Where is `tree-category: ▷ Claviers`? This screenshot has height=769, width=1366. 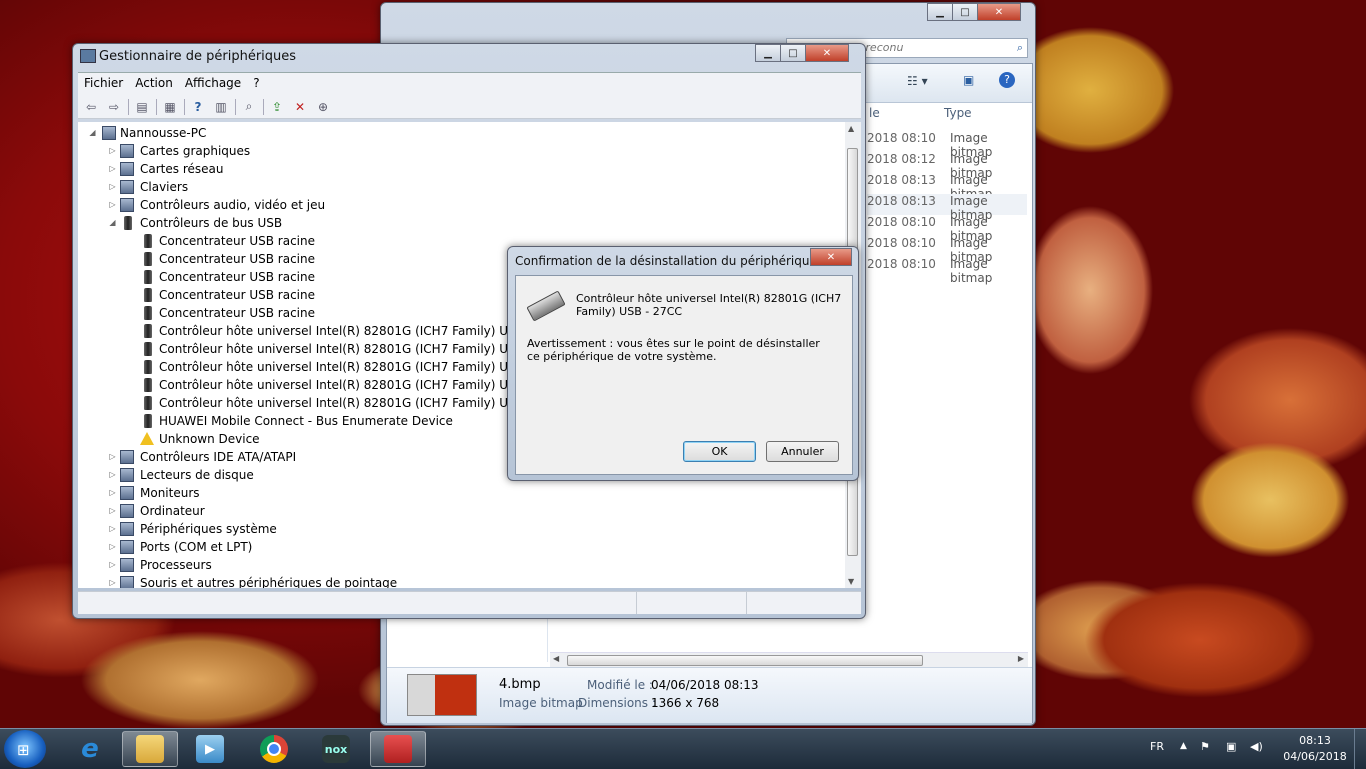
tree-category: ▷ Claviers is located at coordinates (458, 187).